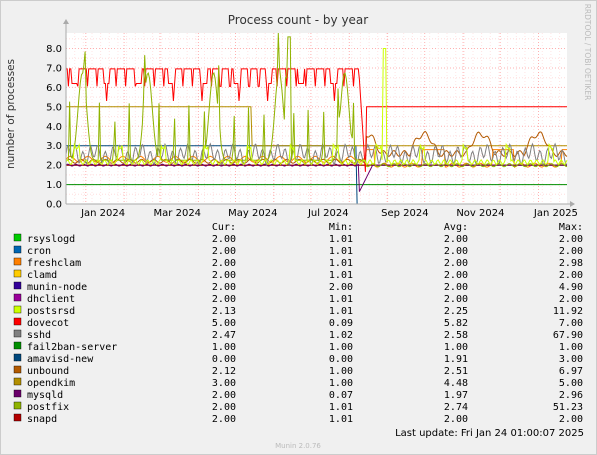 The width and height of the screenshot is (597, 455). Describe the element at coordinates (298, 20) in the screenshot. I see `chart-title: Process count - by year` at that location.